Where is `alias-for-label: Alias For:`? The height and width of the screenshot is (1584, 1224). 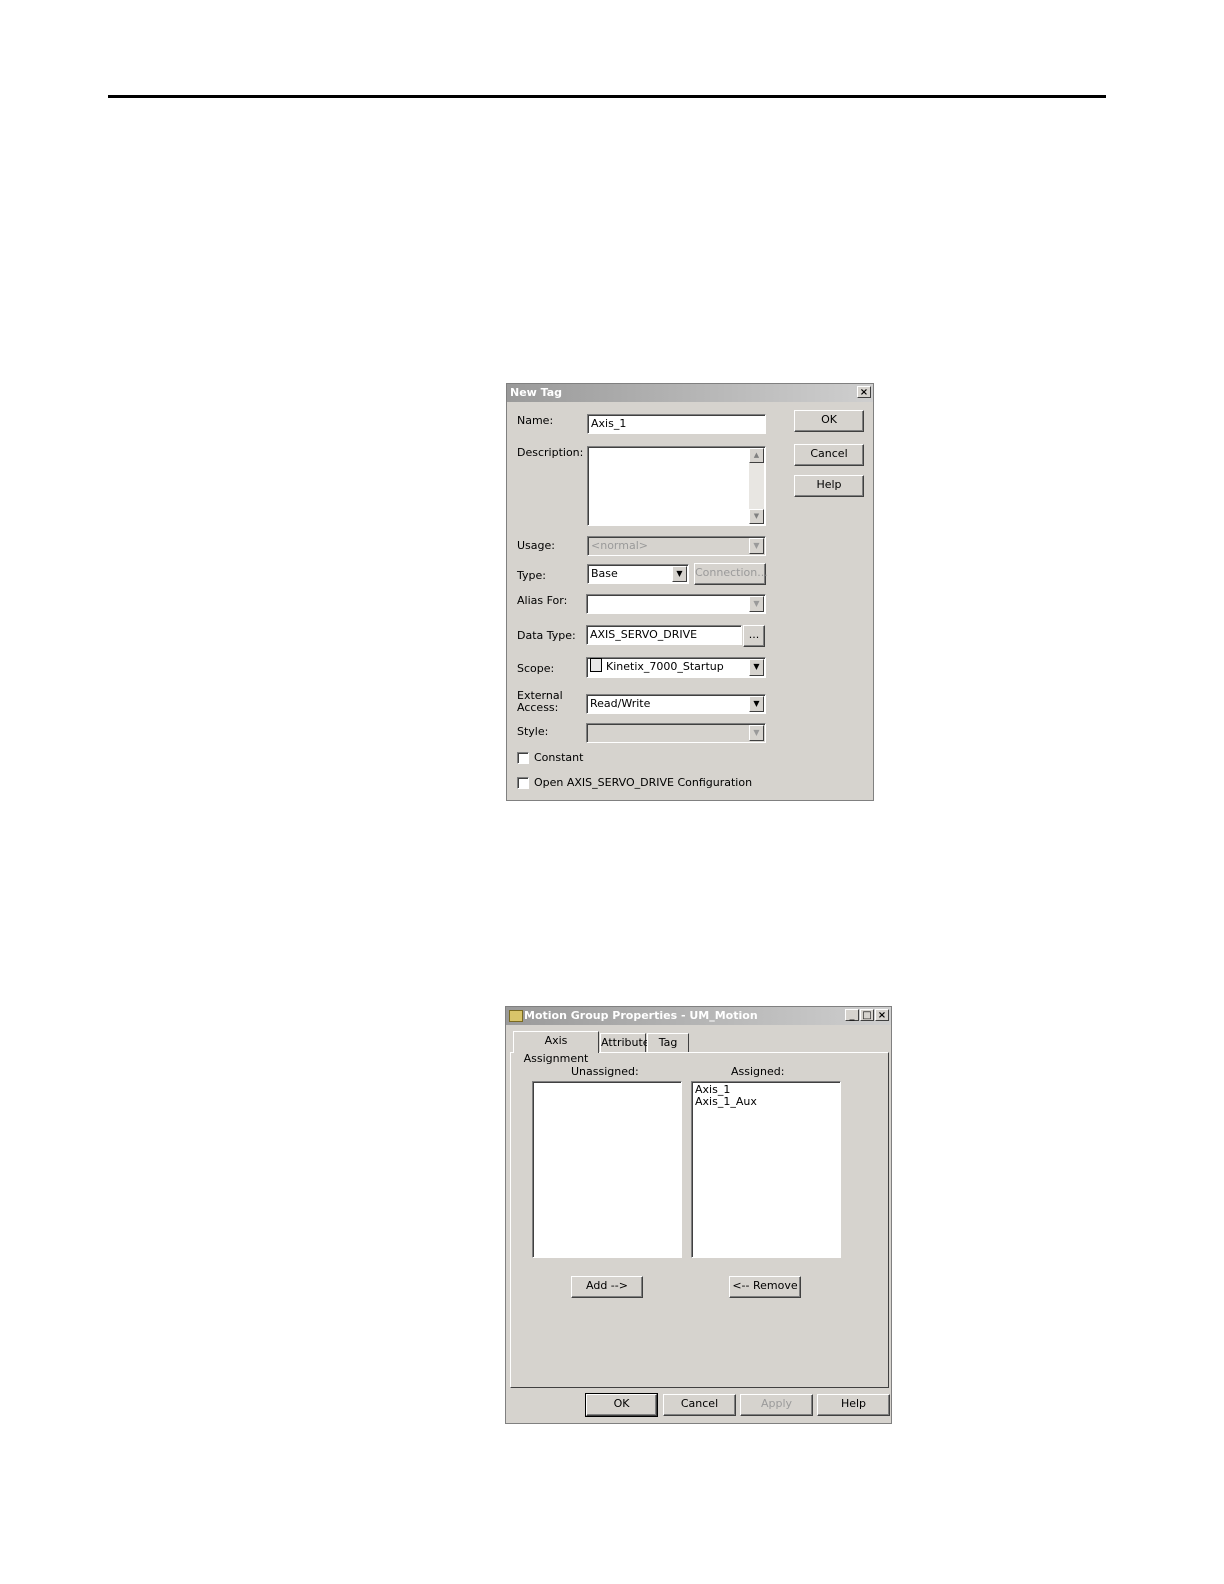
alias-for-label: Alias For: is located at coordinates (542, 600).